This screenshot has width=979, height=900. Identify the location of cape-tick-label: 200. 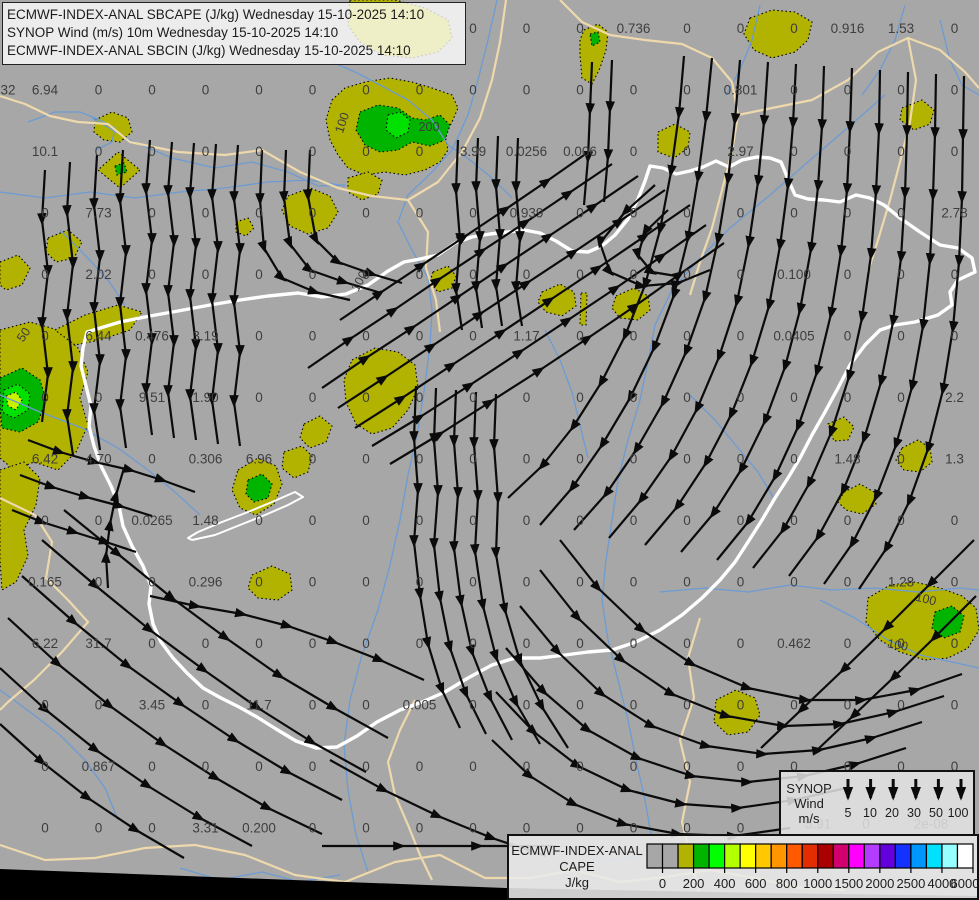
(694, 883).